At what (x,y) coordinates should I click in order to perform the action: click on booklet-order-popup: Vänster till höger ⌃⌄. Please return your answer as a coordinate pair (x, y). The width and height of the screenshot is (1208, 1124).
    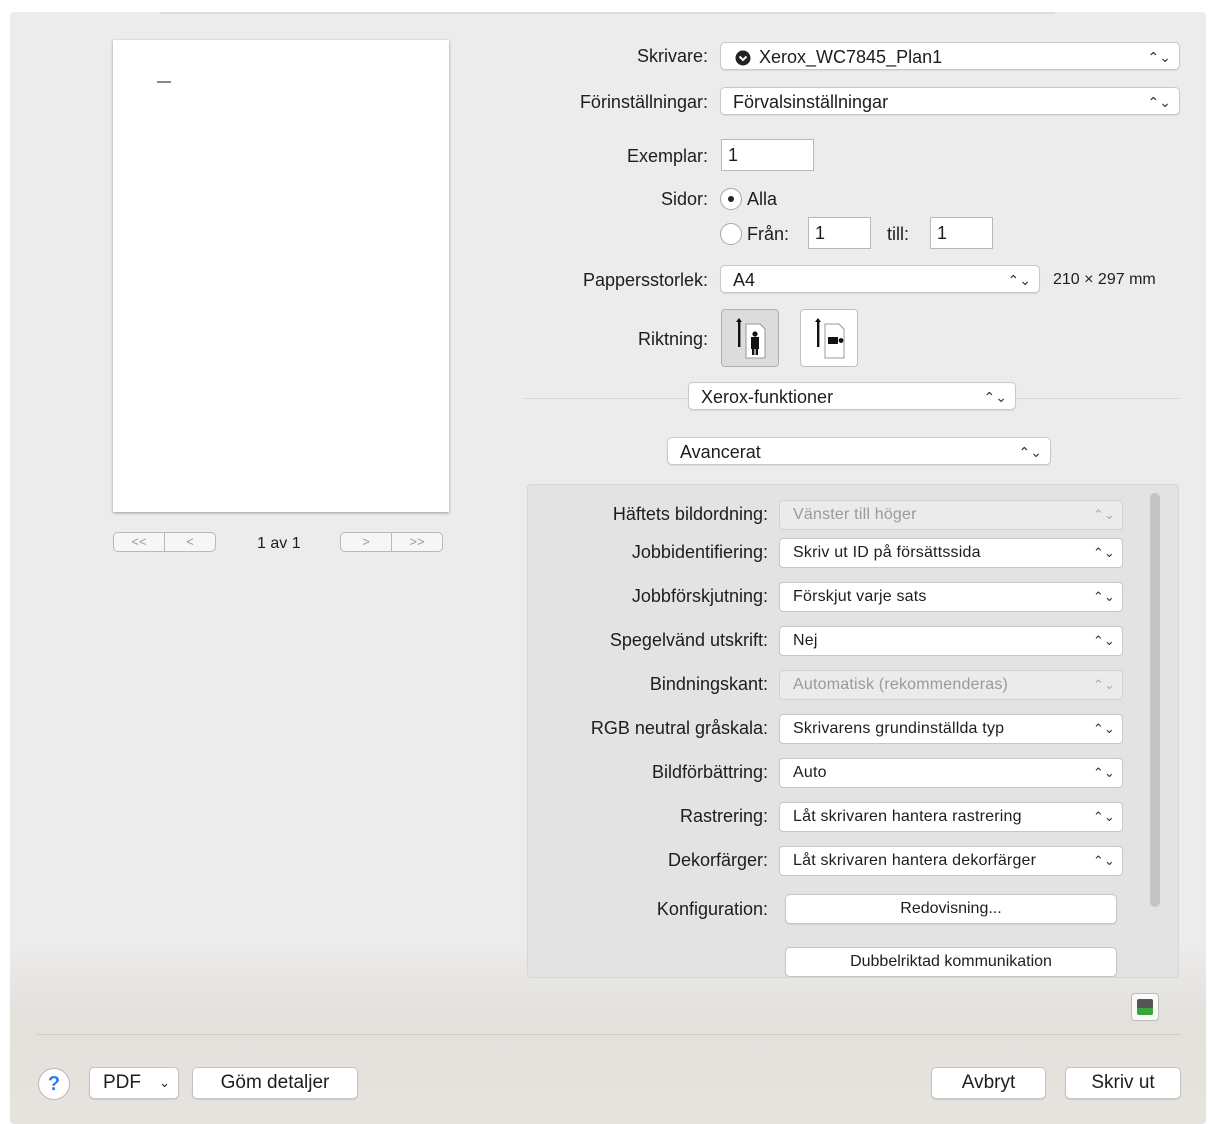
    Looking at the image, I should click on (951, 515).